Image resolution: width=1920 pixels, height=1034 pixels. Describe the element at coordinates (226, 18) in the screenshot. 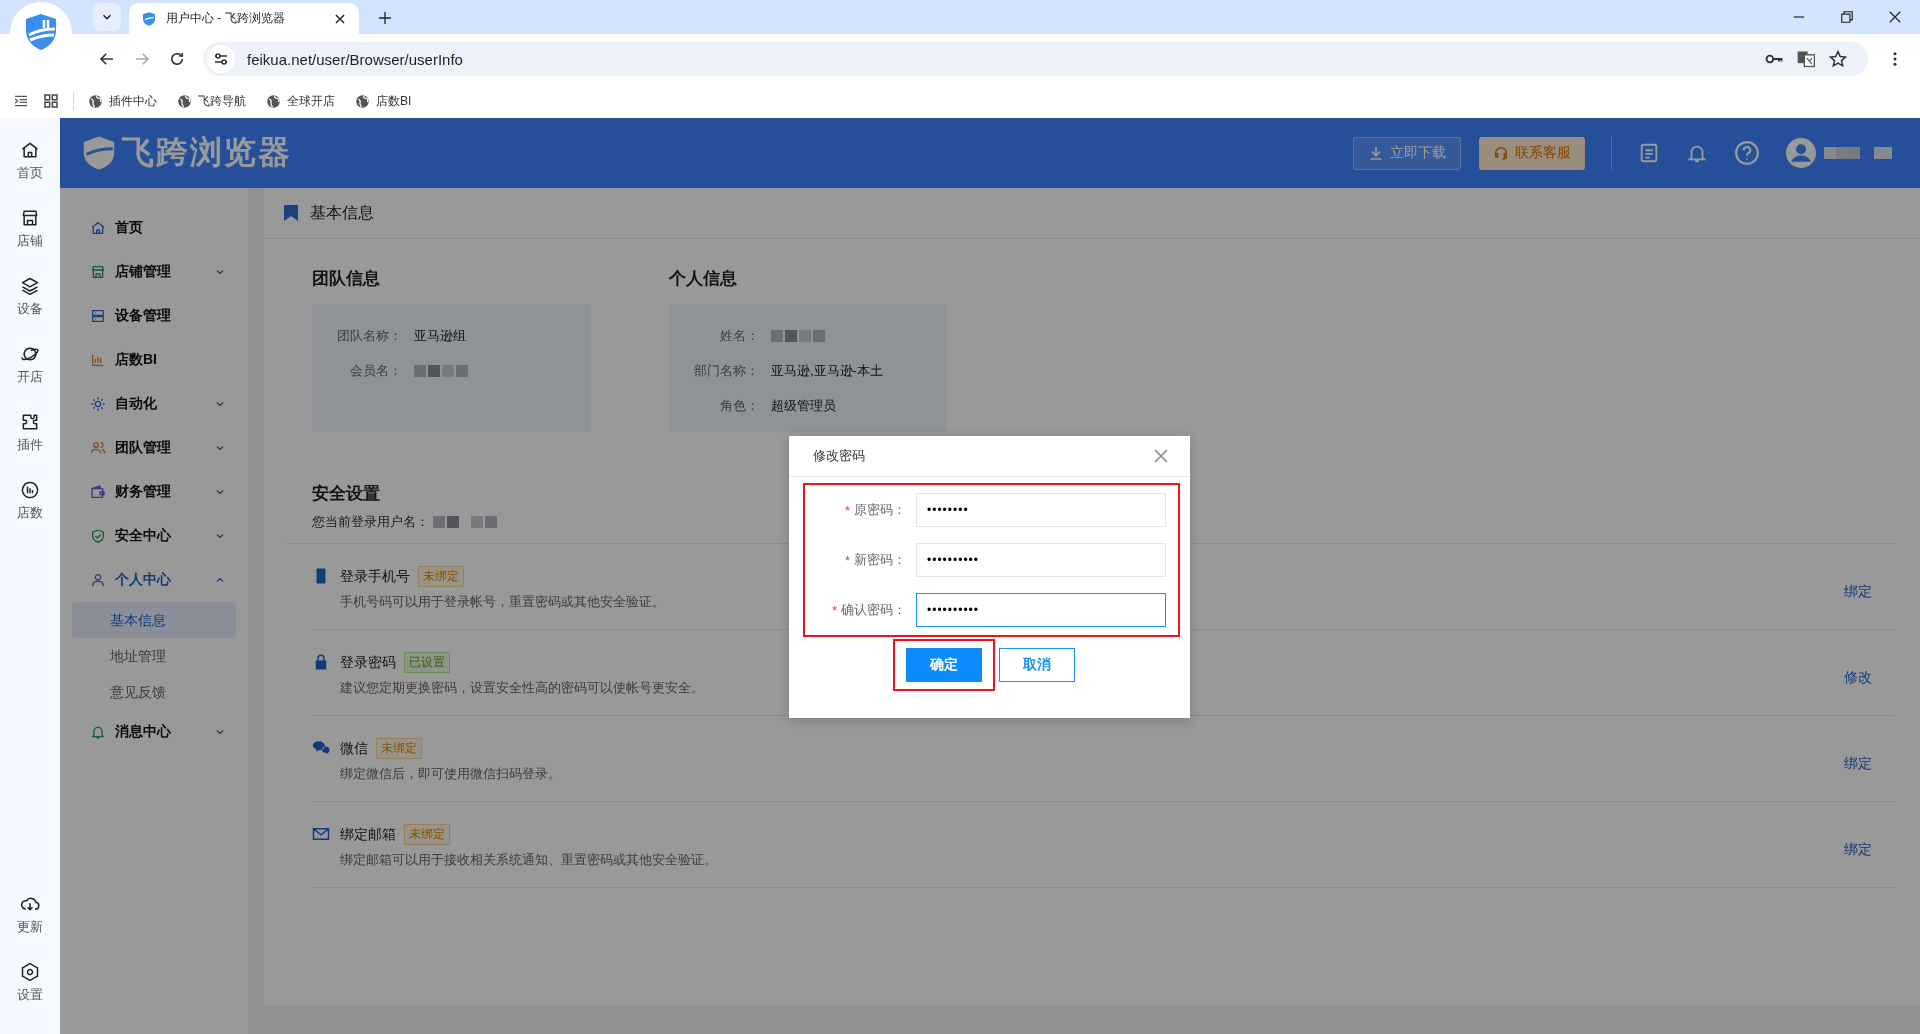

I see `tab-title: 用户中心 - 飞跨浏览器` at that location.